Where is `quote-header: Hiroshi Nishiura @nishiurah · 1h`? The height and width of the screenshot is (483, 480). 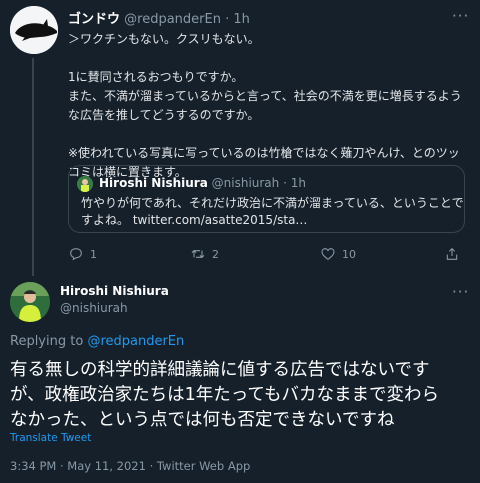 quote-header: Hiroshi Nishiura @nishiurah · 1h is located at coordinates (202, 183).